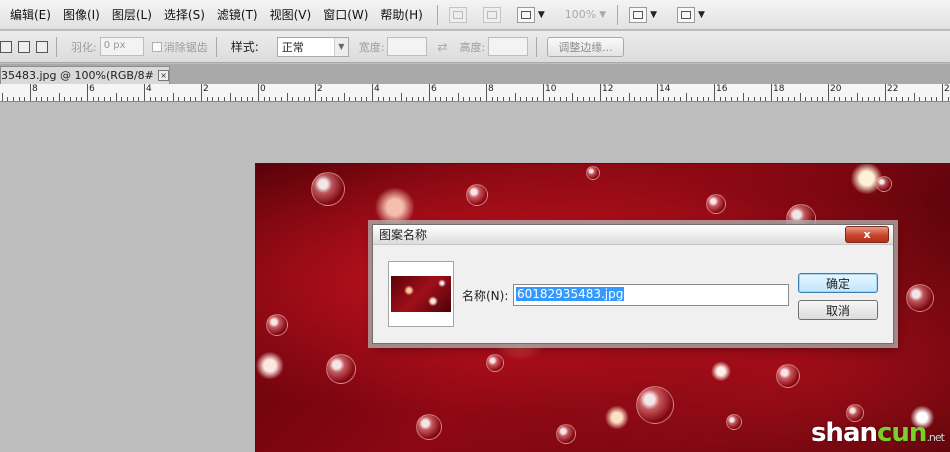 This screenshot has width=950, height=452. Describe the element at coordinates (442, 47) in the screenshot. I see `swap-dimensions-icon: ⇄` at that location.